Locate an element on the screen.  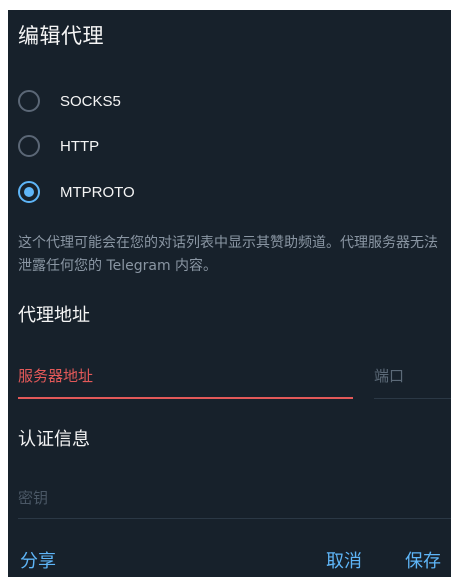
port-placeholder: 端口 is located at coordinates (389, 376).